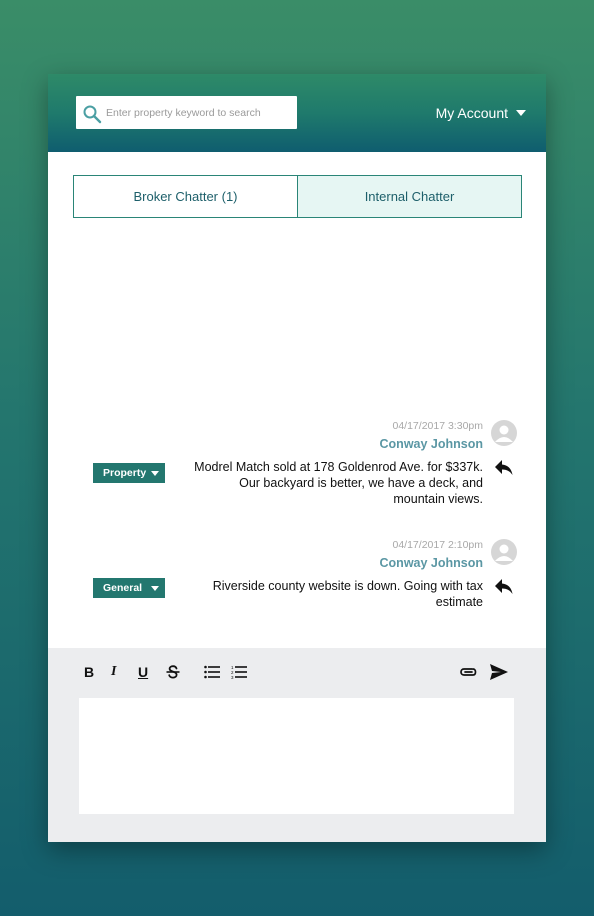 This screenshot has height=916, width=594. What do you see at coordinates (198, 112) in the screenshot?
I see `search-input` at bounding box center [198, 112].